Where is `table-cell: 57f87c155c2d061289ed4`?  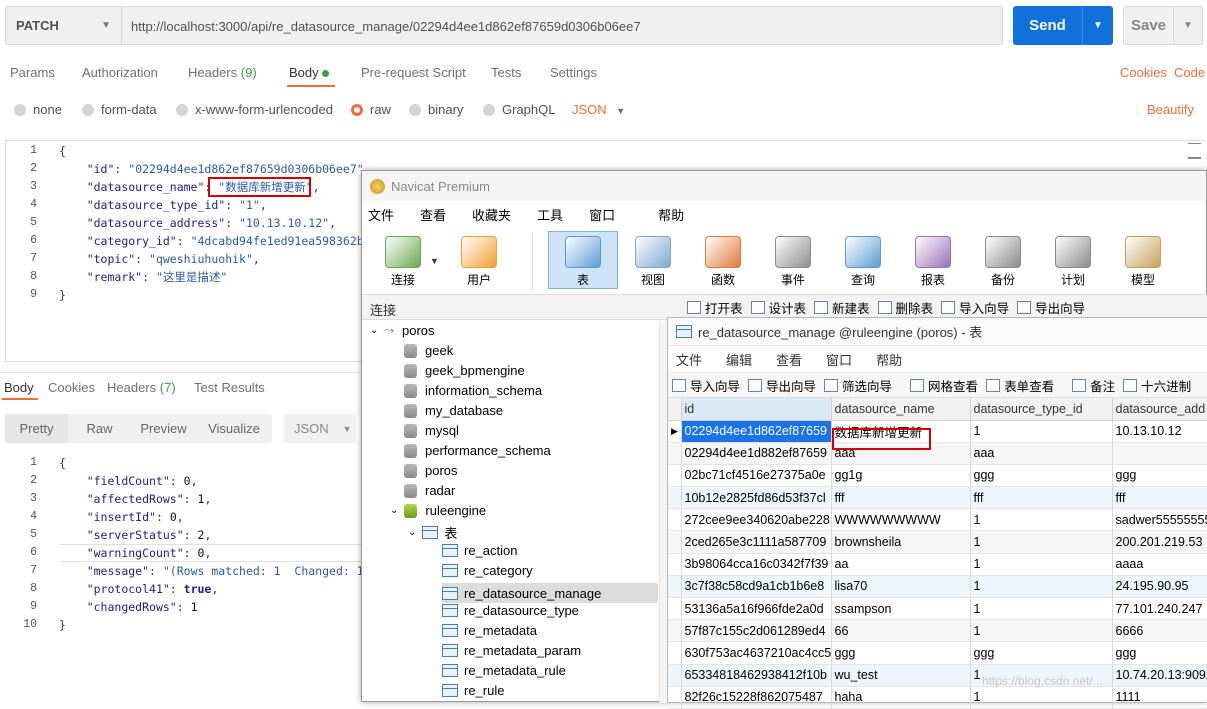 table-cell: 57f87c155c2d061289ed4 is located at coordinates (756, 631).